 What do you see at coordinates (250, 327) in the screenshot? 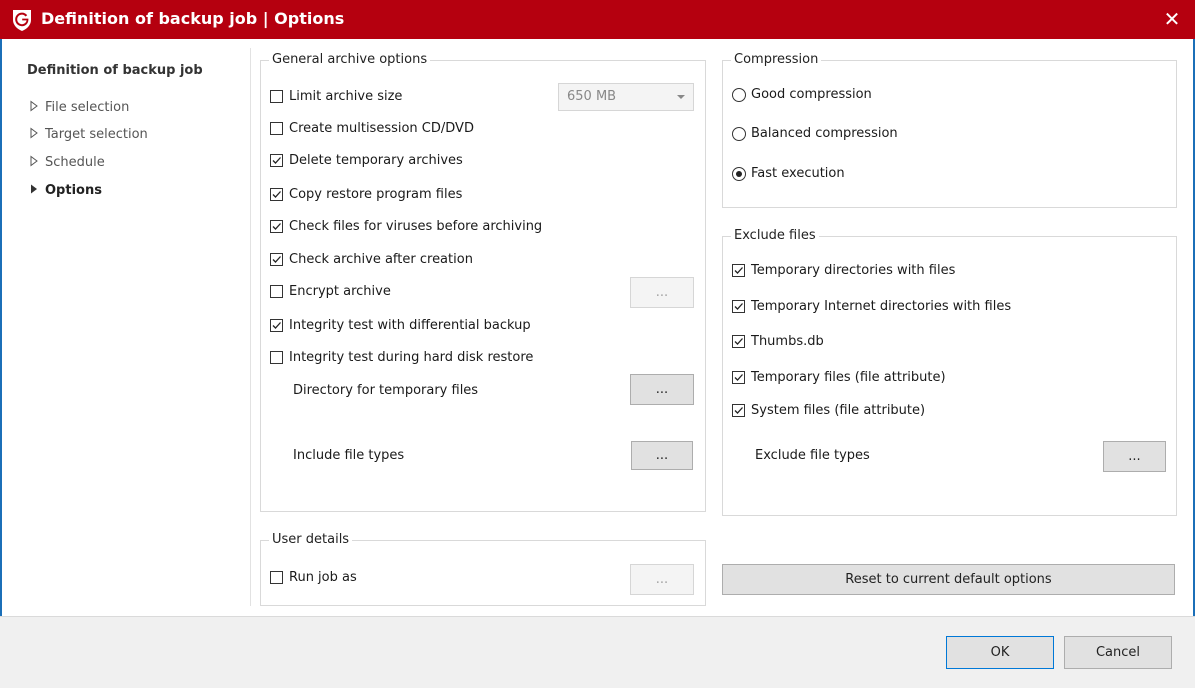
I see `nav-divider` at bounding box center [250, 327].